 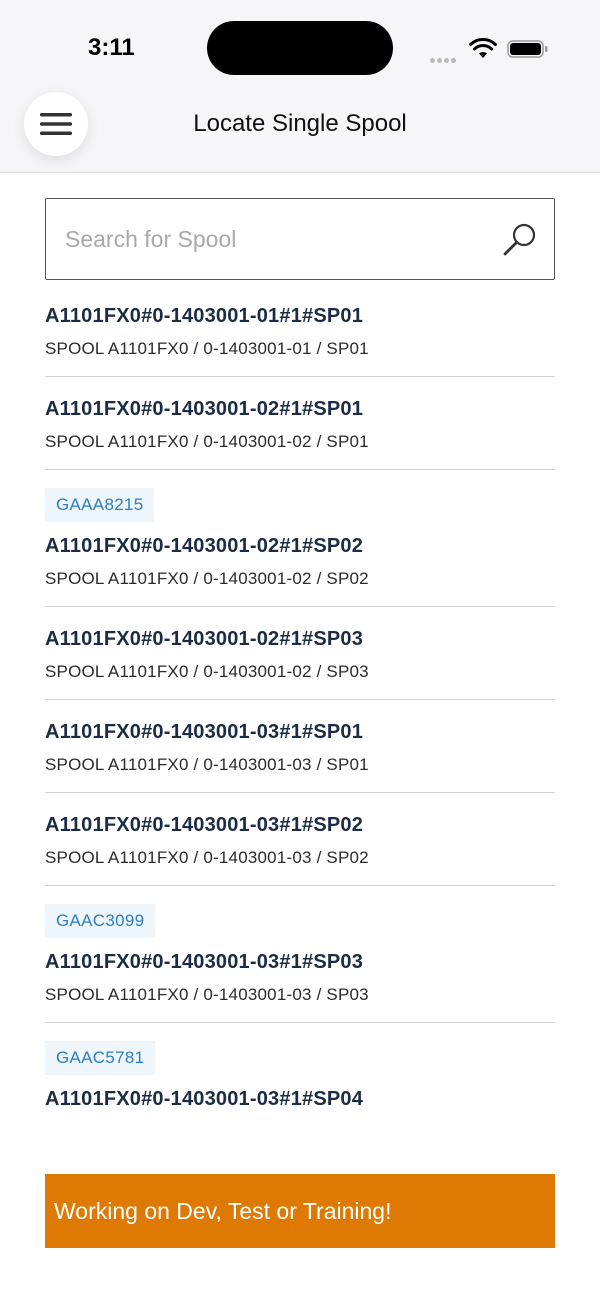 I want to click on spool-description: SPOOL A1101FX0 / 0-1403001-03 / SP01, so click(x=207, y=764).